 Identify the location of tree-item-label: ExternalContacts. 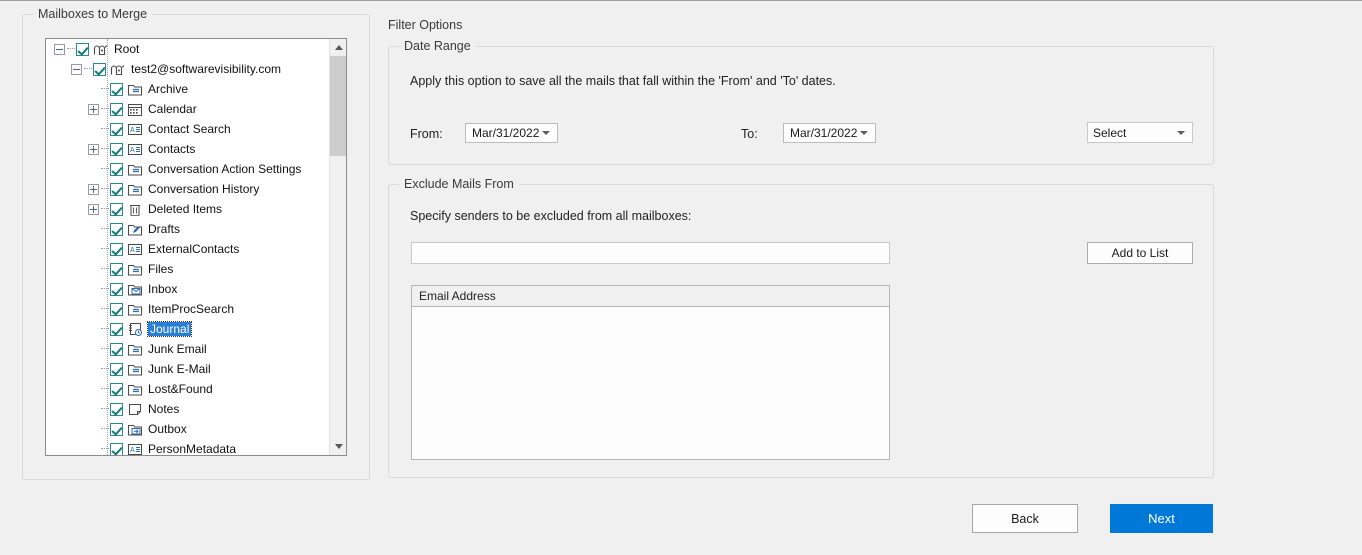
(194, 249).